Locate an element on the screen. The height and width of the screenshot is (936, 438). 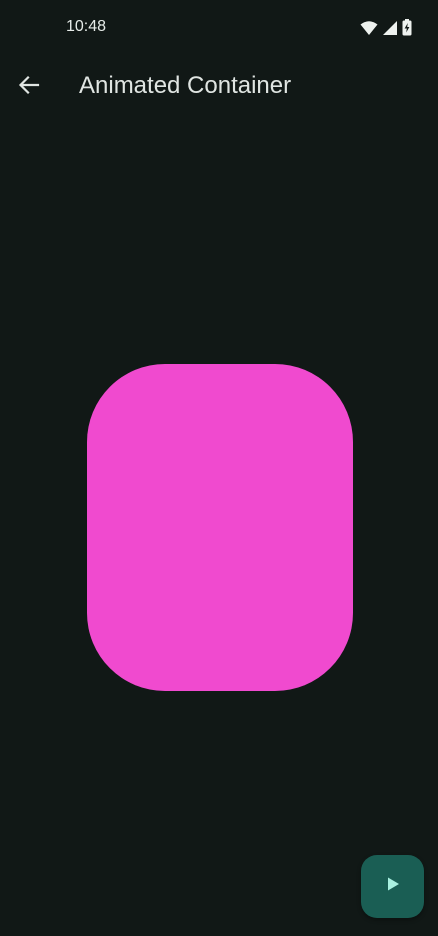
app-bar: Animated Container is located at coordinates (219, 88).